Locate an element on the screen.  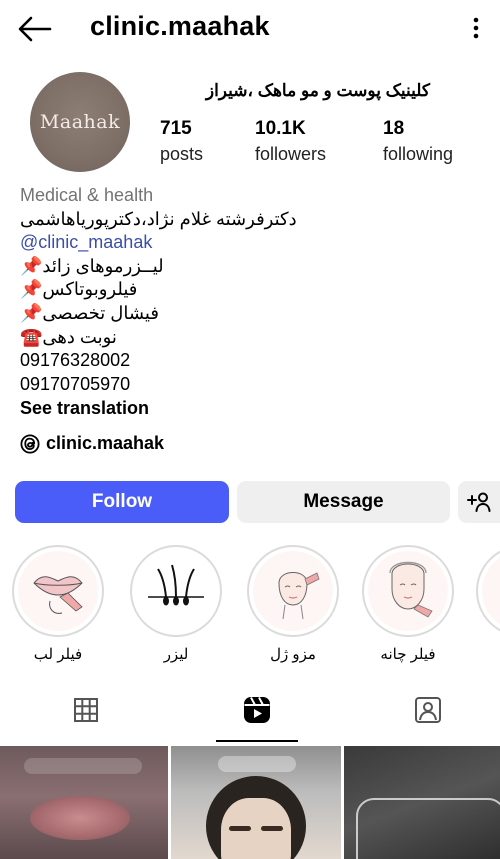
highlight-laser: لیزر is located at coordinates (176, 604).